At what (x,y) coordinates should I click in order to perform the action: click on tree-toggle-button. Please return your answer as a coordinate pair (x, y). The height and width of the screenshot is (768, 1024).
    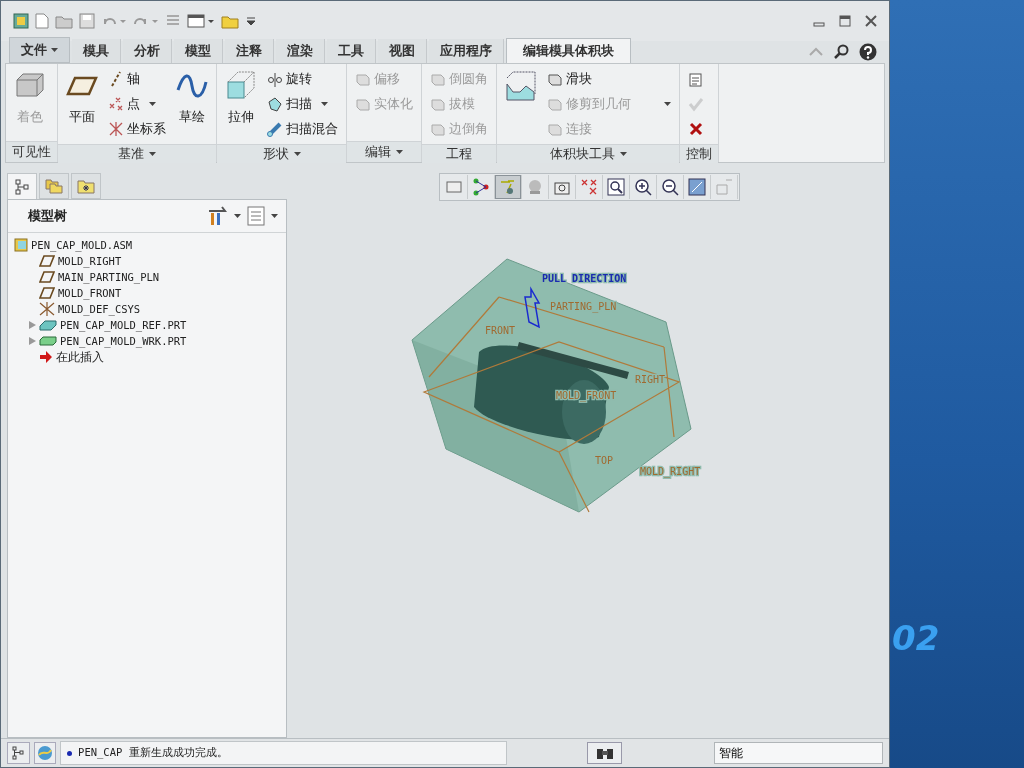
    Looking at the image, I should click on (18, 753).